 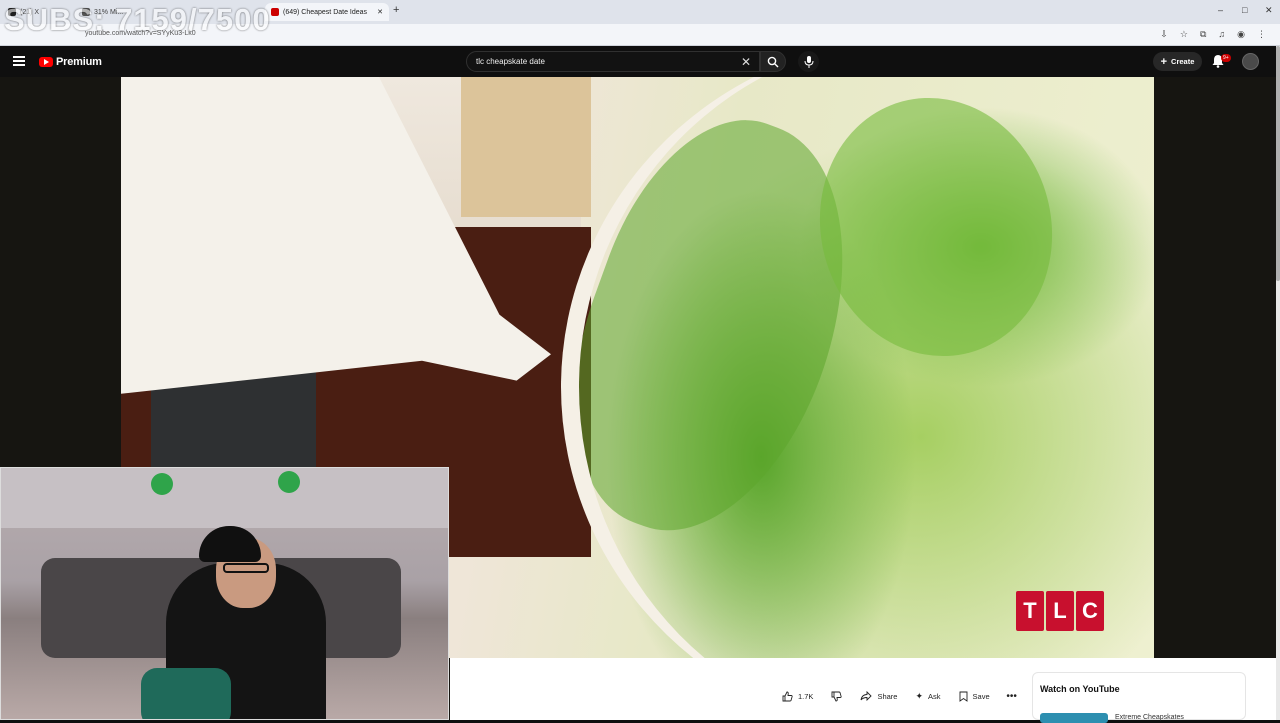 I want to click on tlc-letter: C, so click(x=1090, y=611).